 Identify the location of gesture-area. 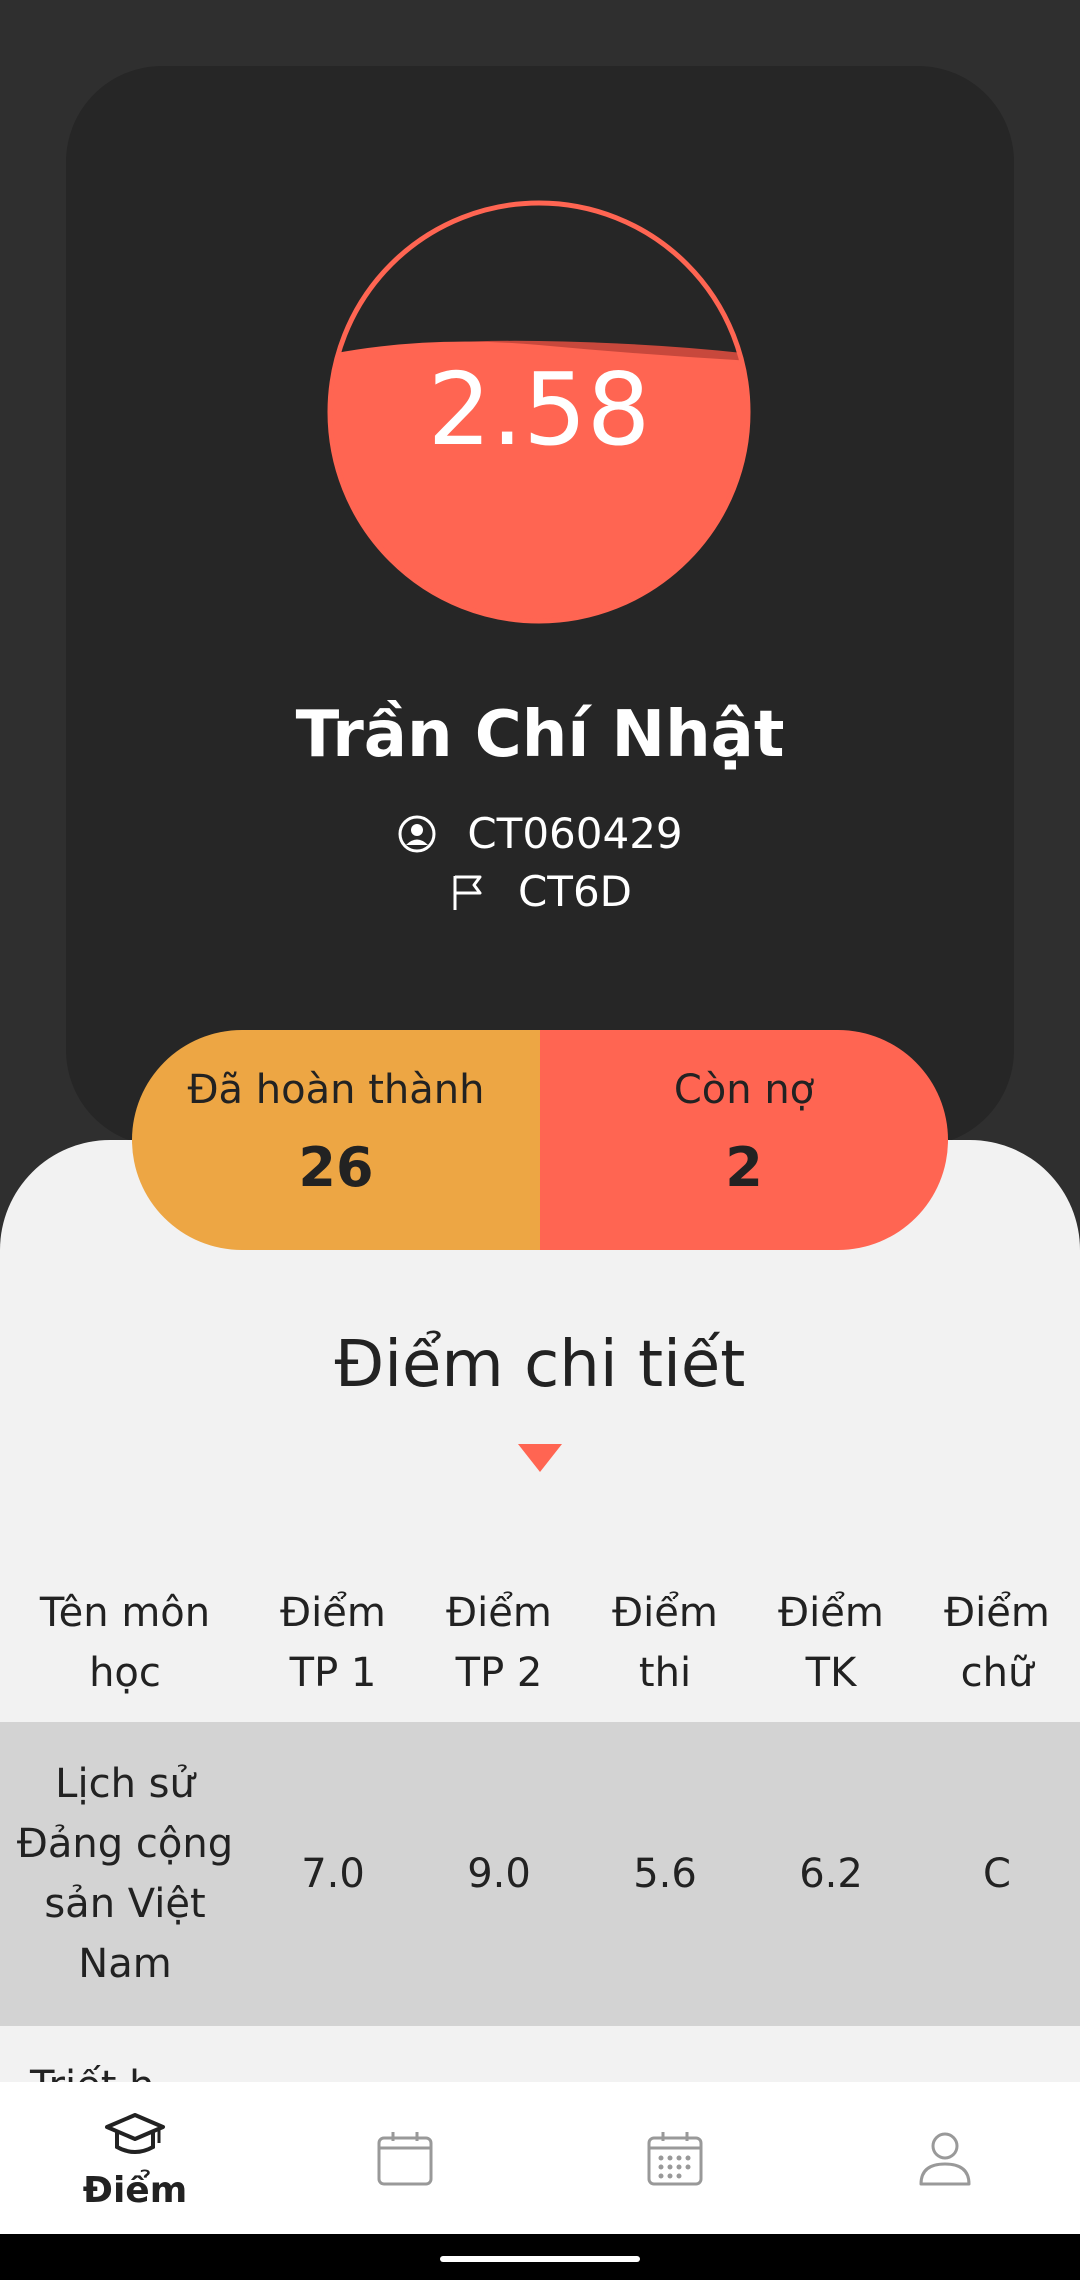
(540, 2257).